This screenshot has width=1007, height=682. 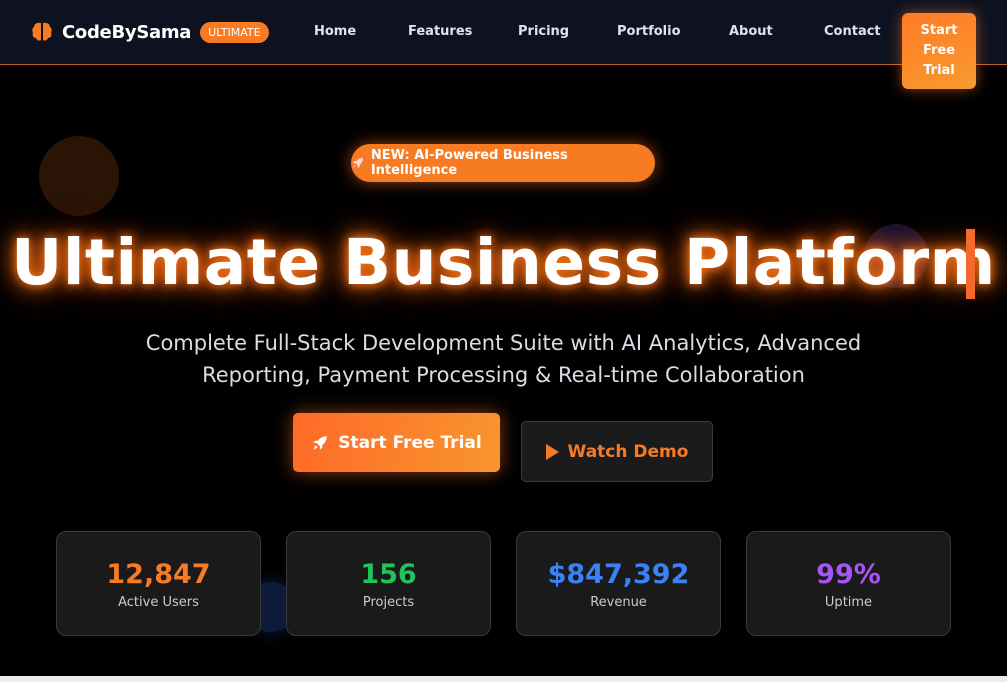 I want to click on nav-start-trial-button: Start Free Trial, so click(x=939, y=51).